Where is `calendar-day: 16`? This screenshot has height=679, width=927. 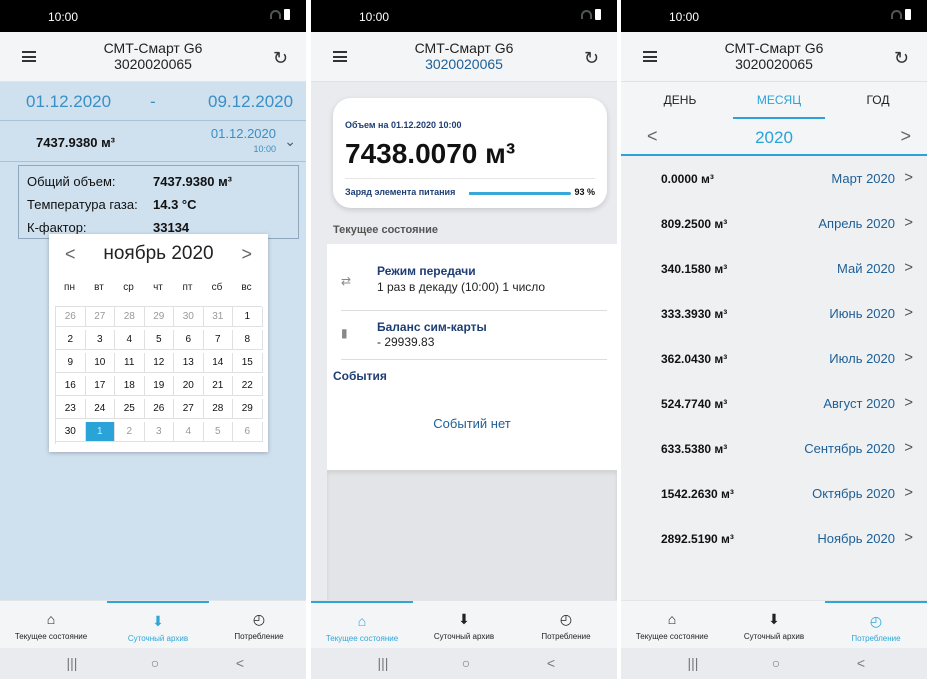 calendar-day: 16 is located at coordinates (71, 386).